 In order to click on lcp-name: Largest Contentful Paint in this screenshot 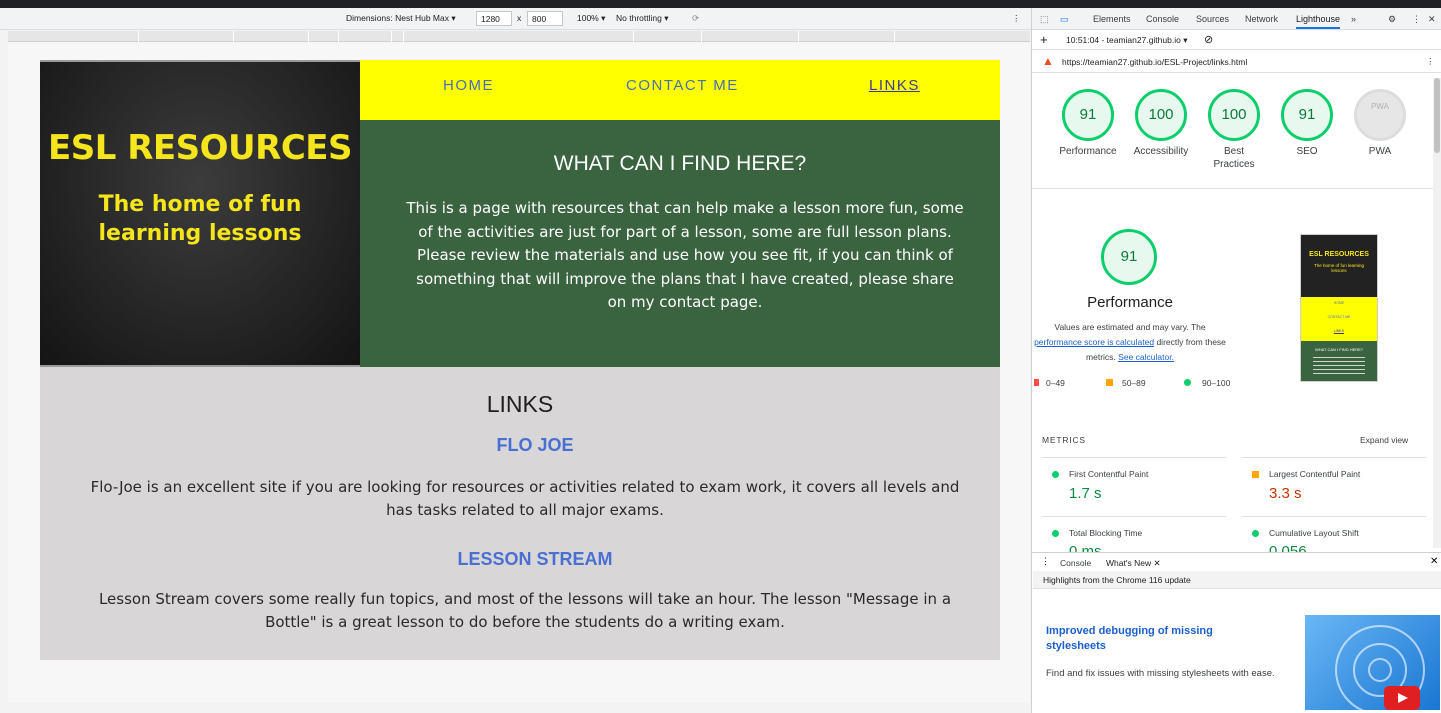, I will do `click(1315, 474)`.